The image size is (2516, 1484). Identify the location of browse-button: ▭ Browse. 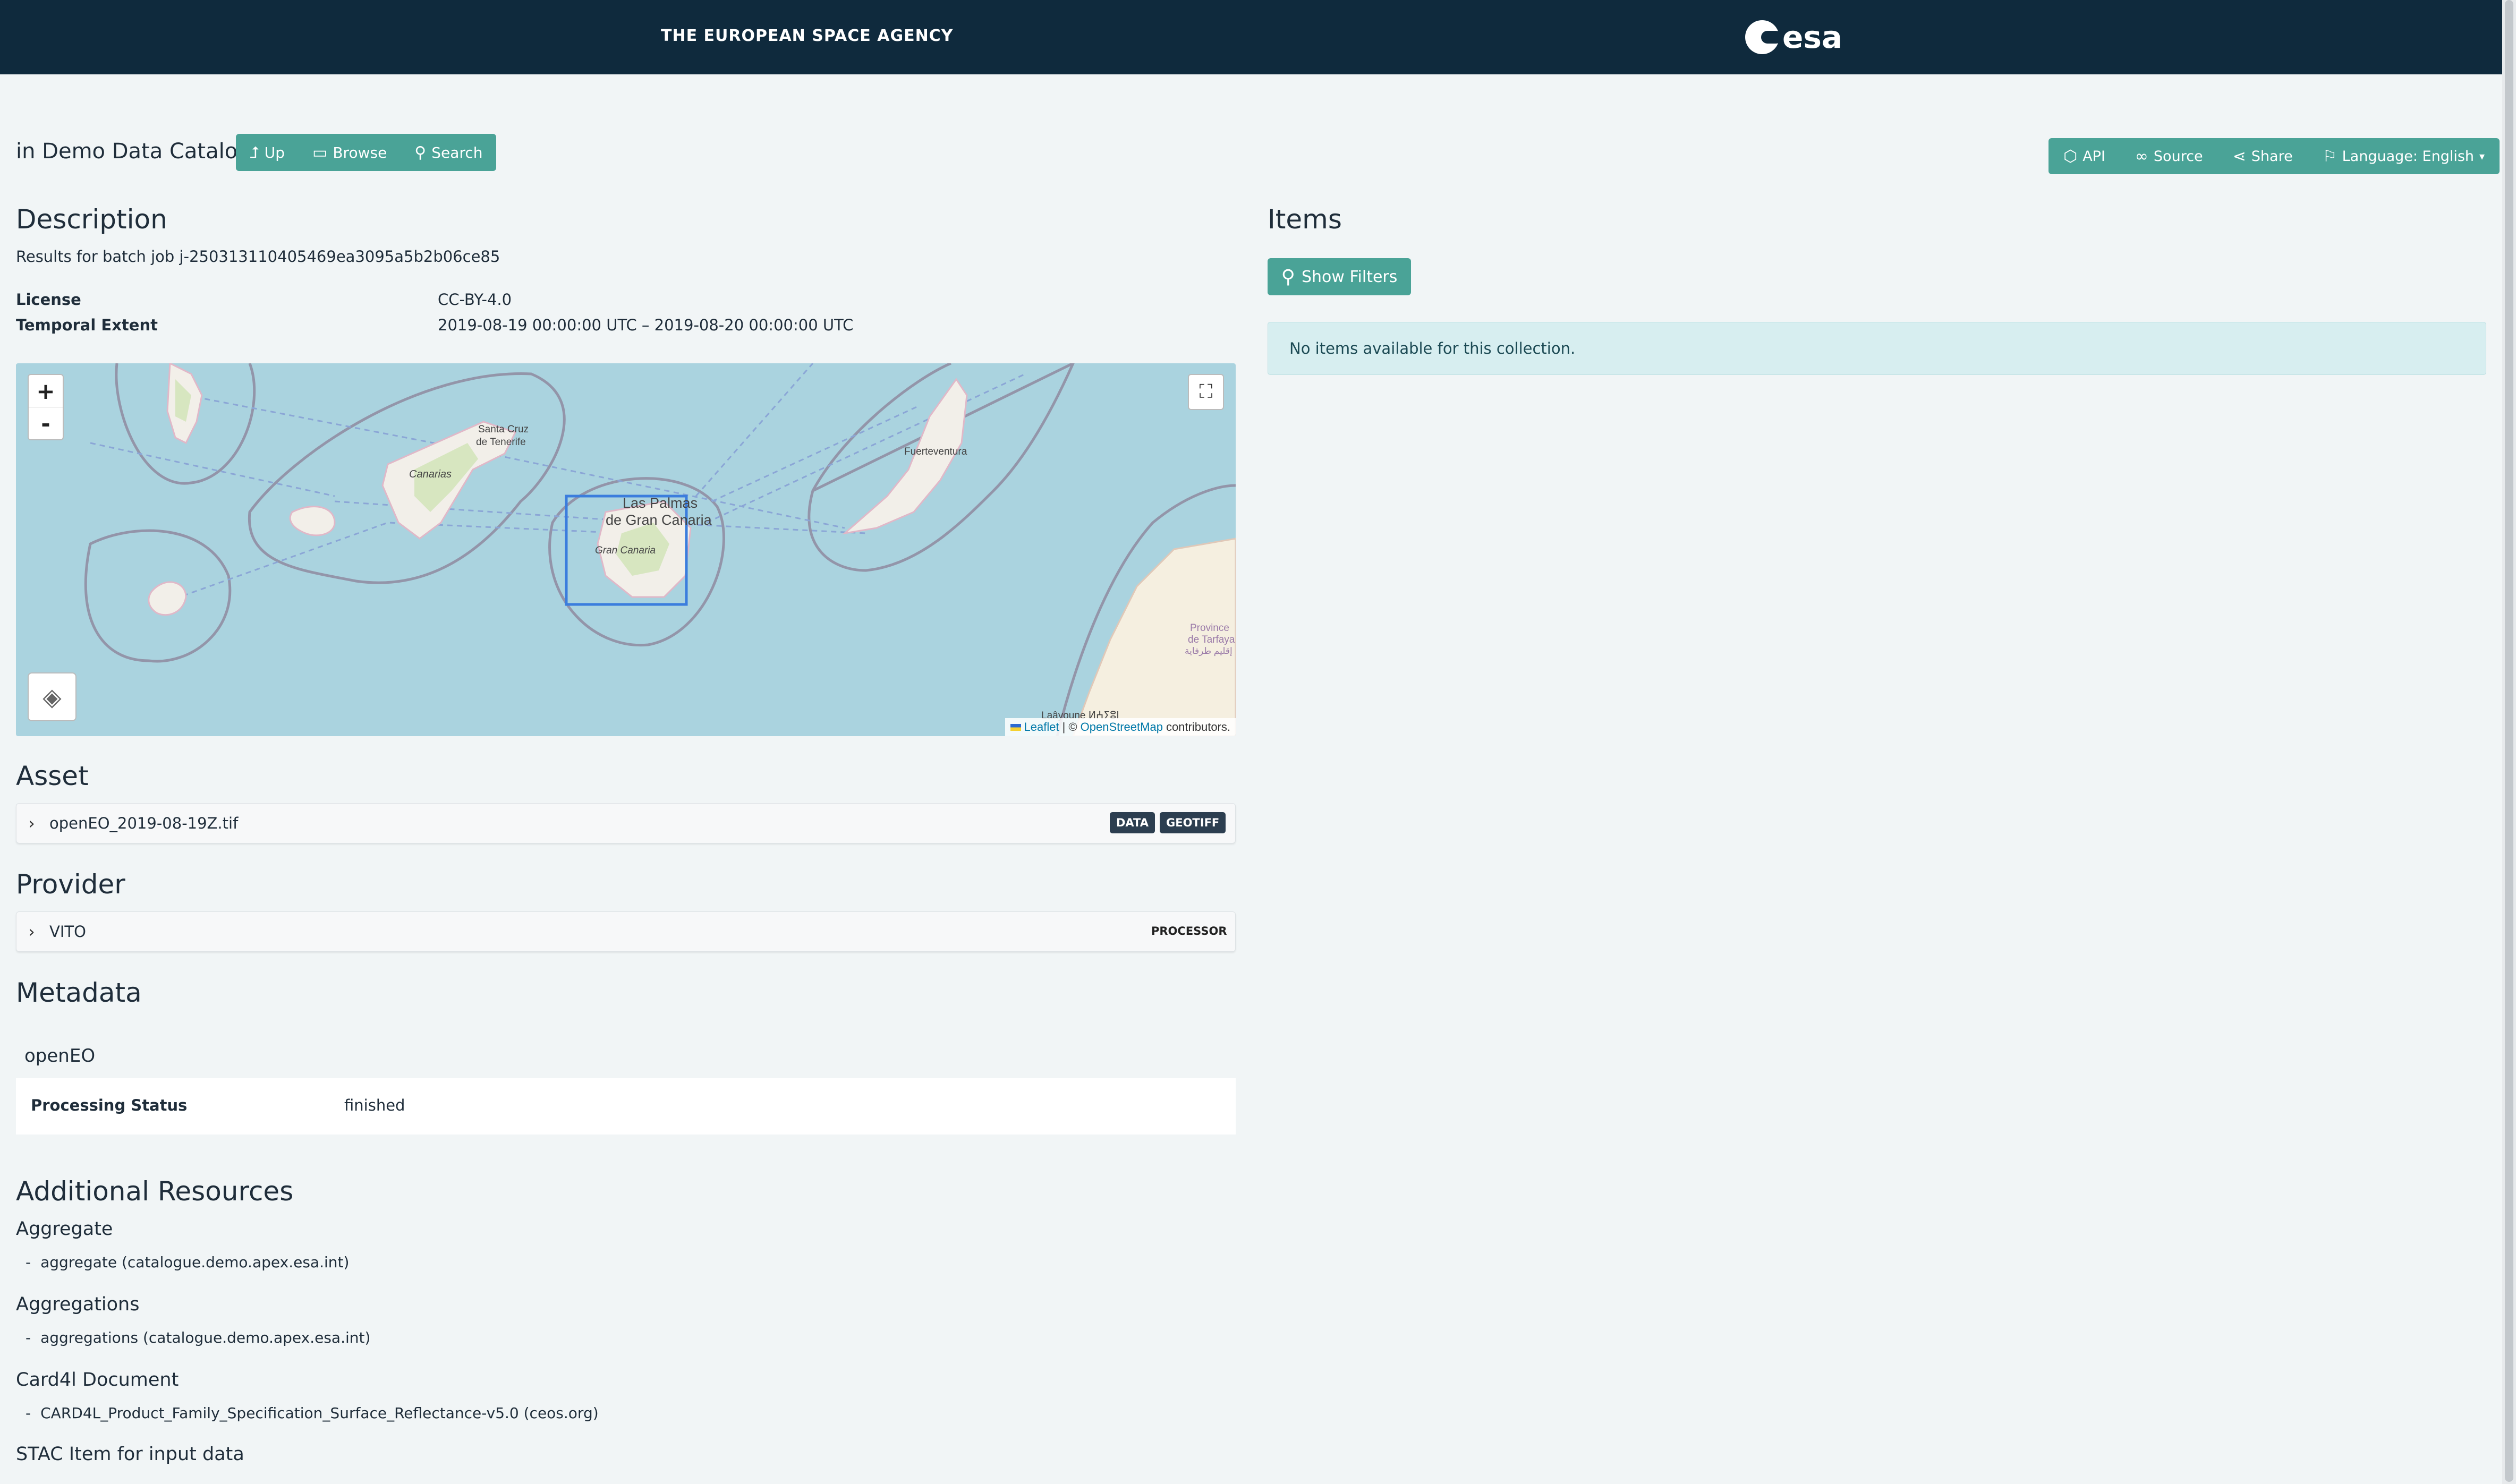
(350, 152).